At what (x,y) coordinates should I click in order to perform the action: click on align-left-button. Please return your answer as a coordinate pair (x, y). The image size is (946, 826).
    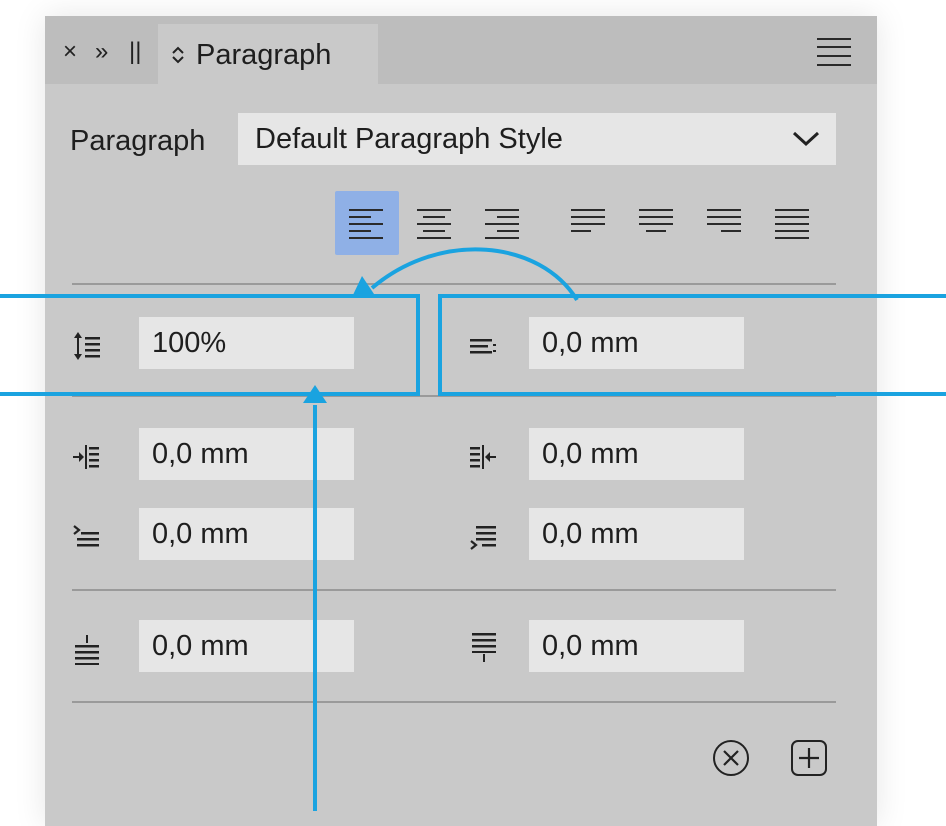
    Looking at the image, I should click on (367, 223).